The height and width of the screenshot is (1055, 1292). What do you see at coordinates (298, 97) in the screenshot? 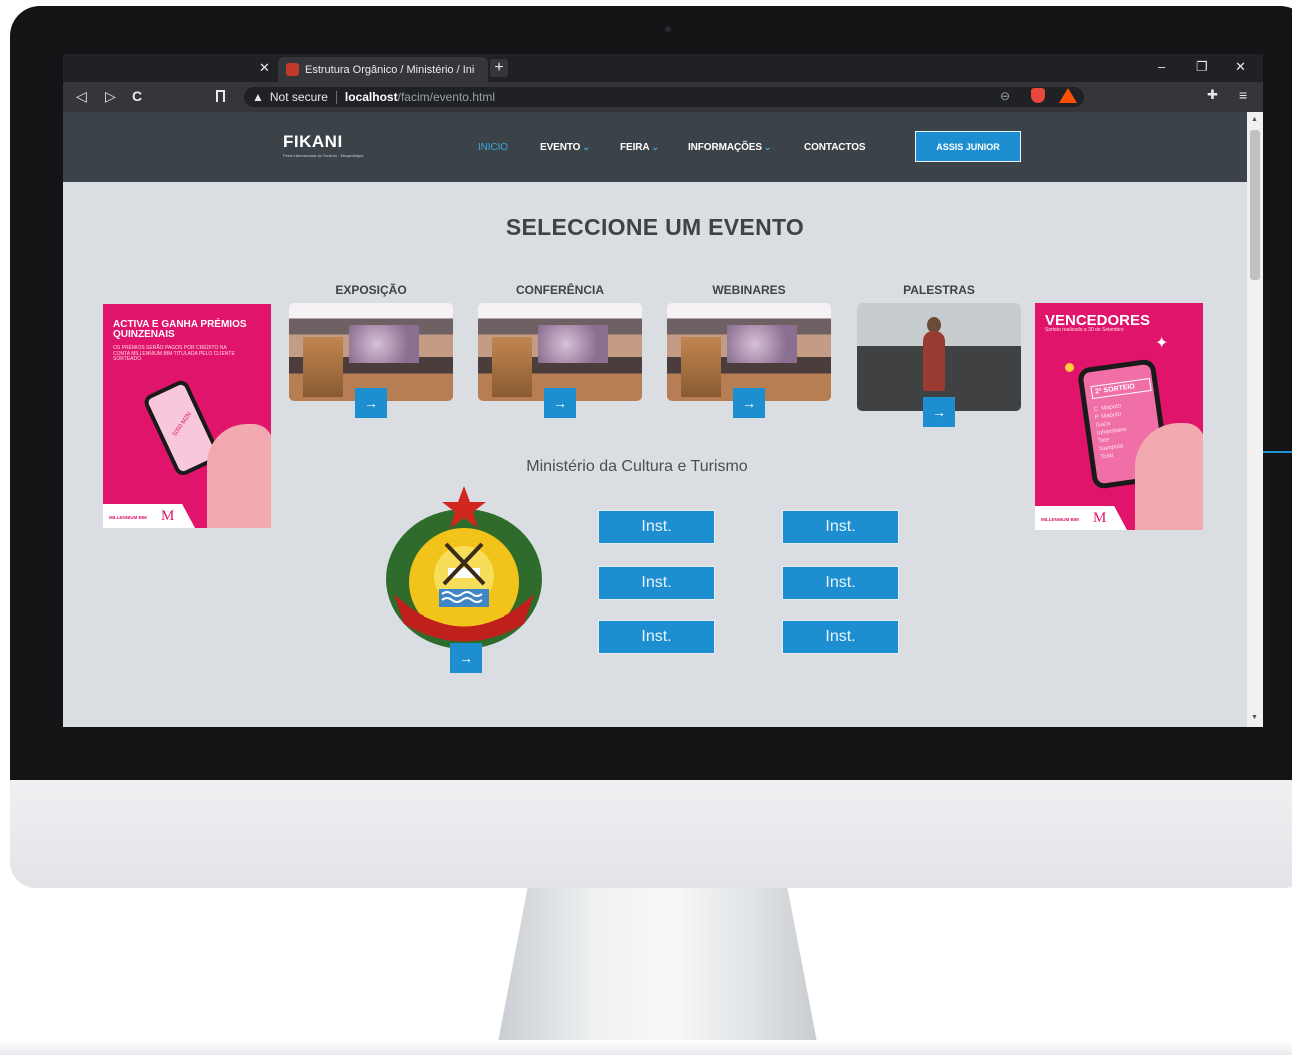
I see `security-label: Not secure` at bounding box center [298, 97].